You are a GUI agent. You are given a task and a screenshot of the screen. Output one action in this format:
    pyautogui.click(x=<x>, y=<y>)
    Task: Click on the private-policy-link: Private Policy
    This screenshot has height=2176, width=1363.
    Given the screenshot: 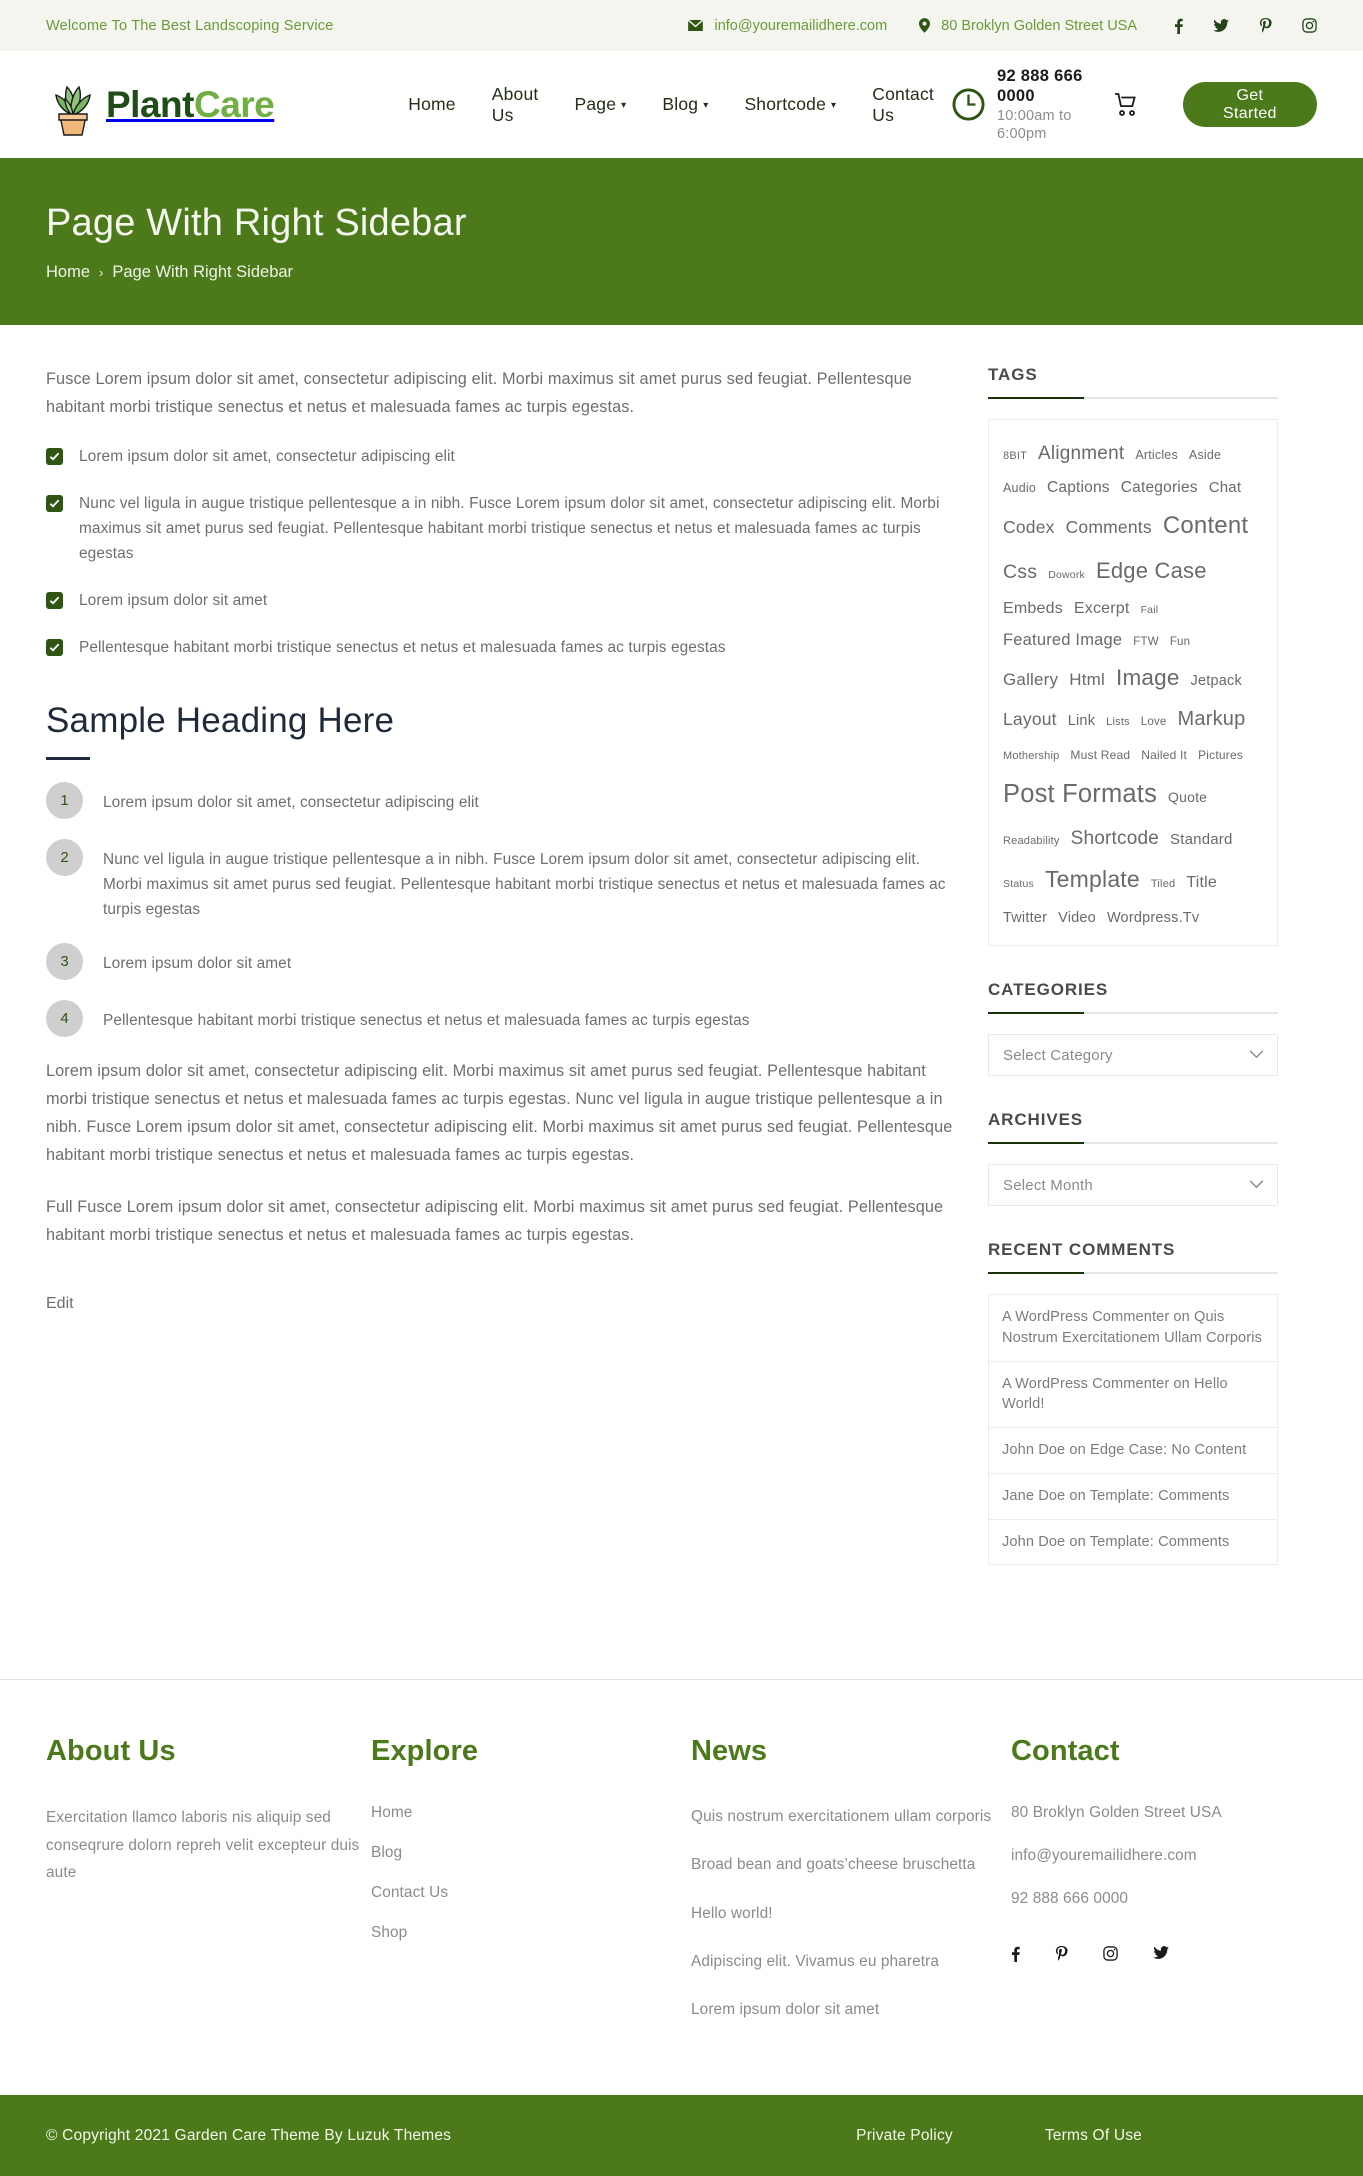 What is the action you would take?
    pyautogui.click(x=904, y=2136)
    